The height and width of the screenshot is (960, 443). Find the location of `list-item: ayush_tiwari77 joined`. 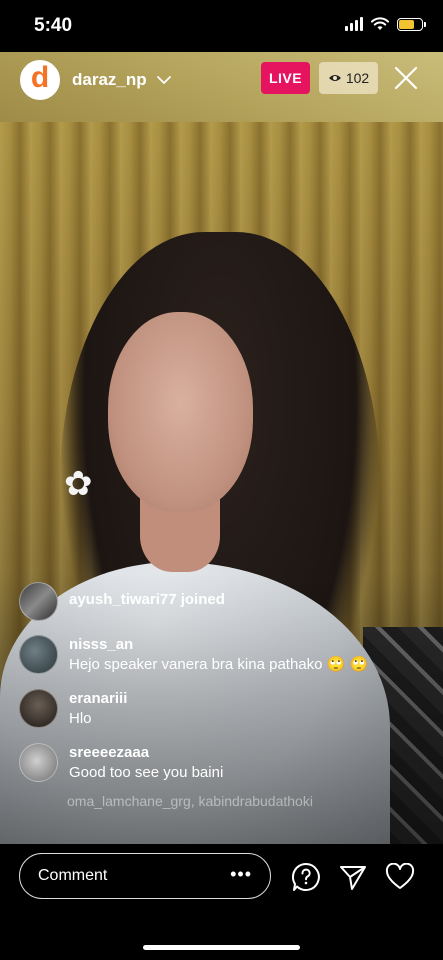

list-item: ayush_tiwari77 joined is located at coordinates (219, 601).